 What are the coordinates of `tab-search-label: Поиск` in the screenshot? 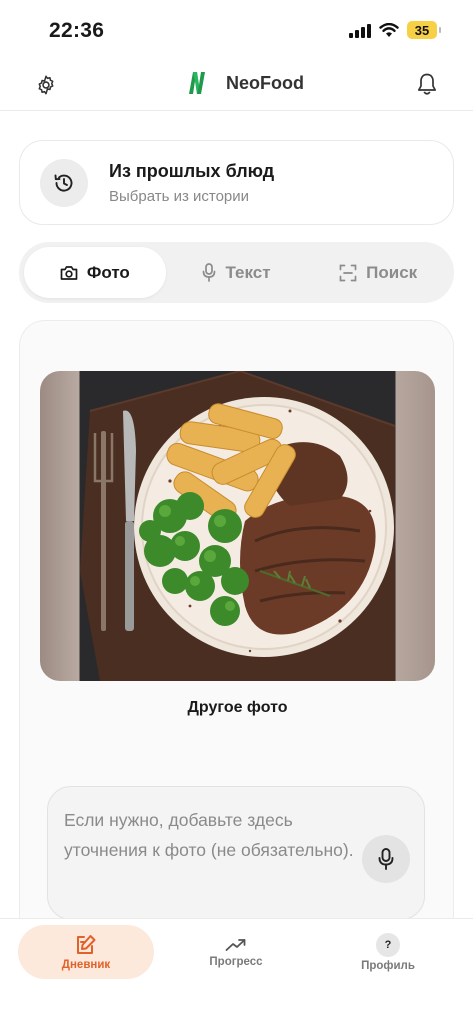 It's located at (392, 272).